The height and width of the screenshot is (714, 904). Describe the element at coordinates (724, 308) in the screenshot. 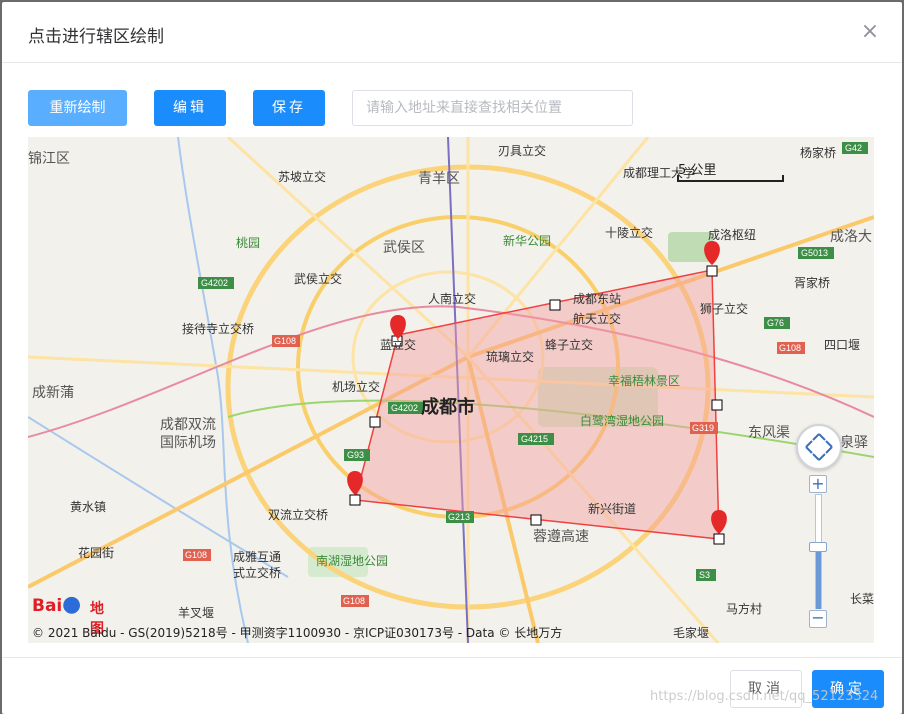

I see `svg-text: 狮子立交` at that location.